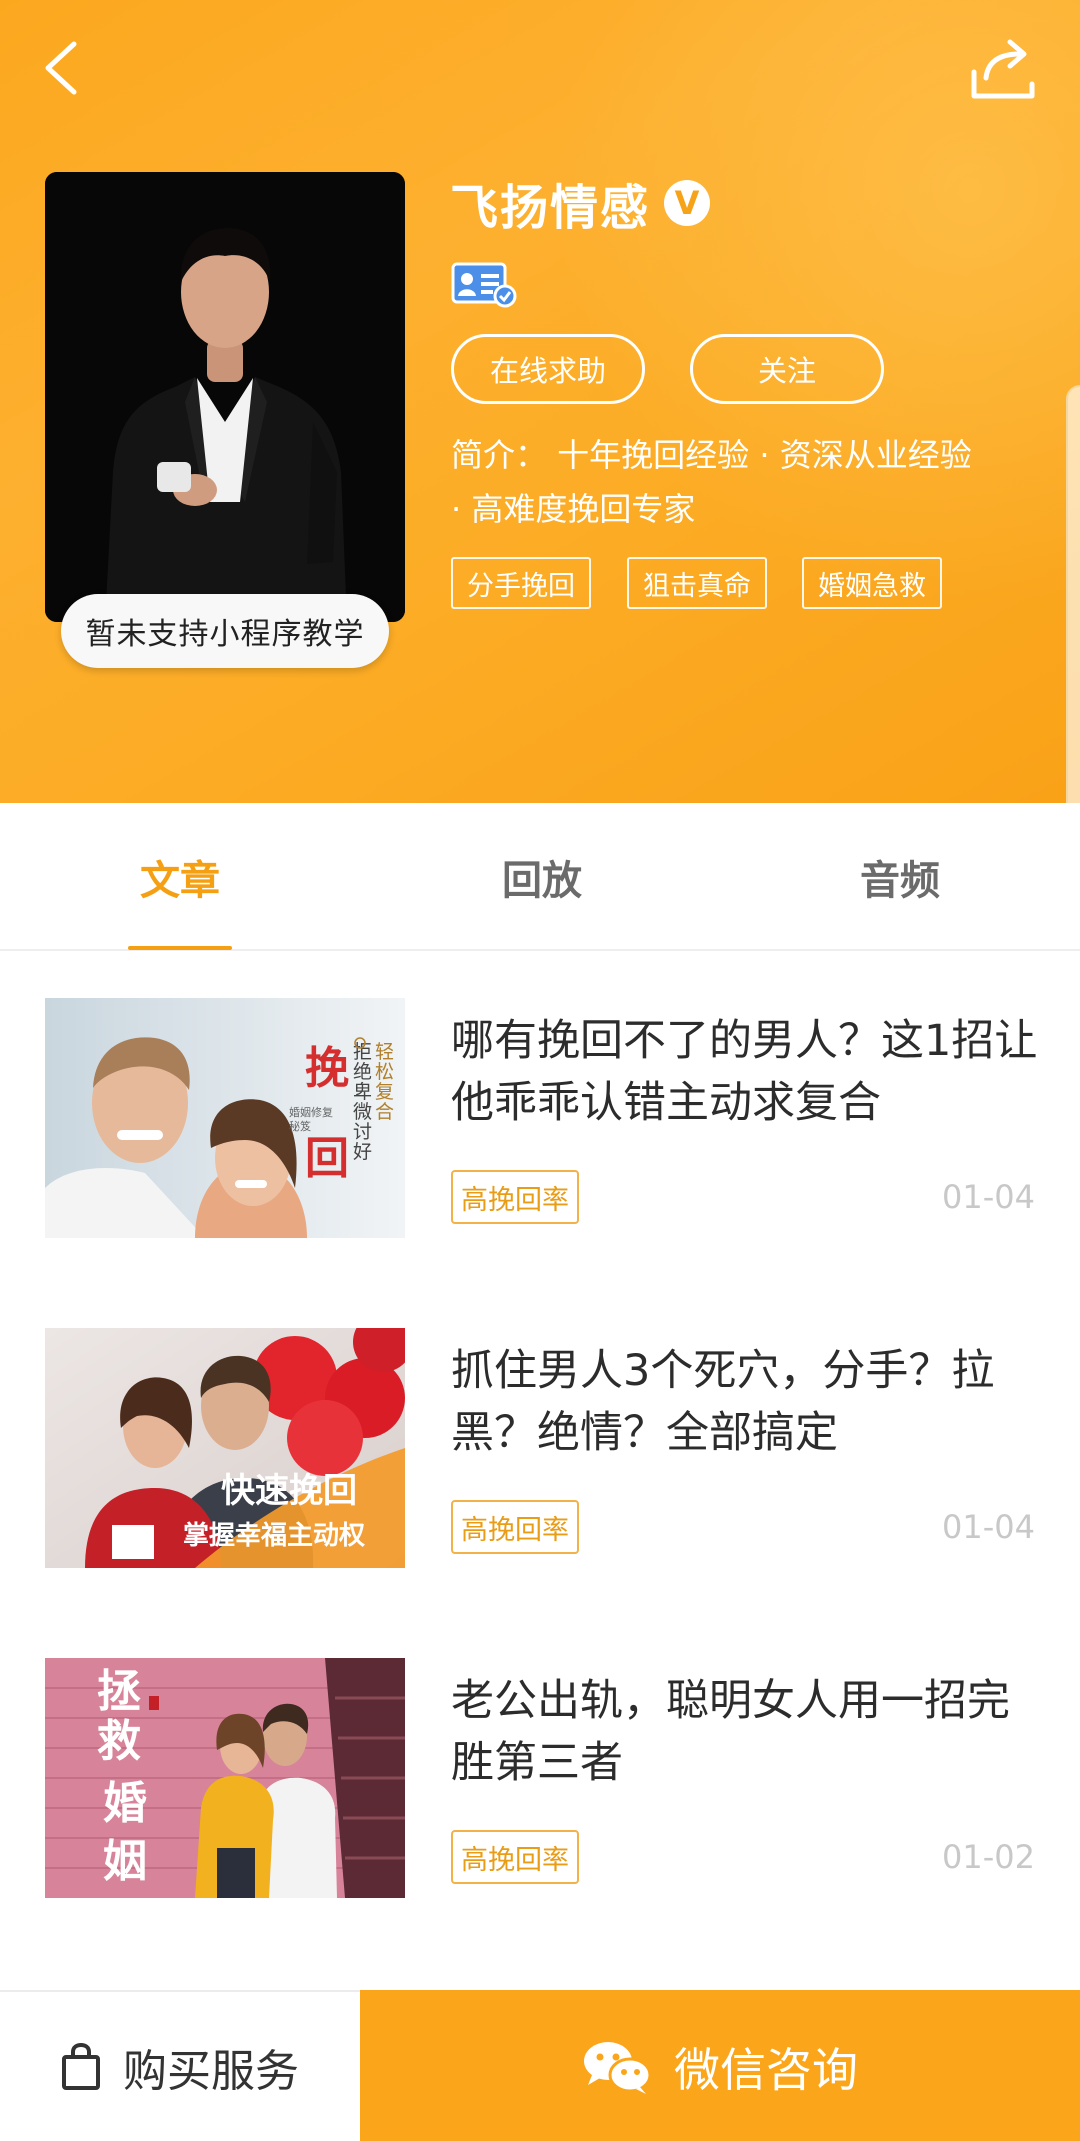 The image size is (1080, 2141). I want to click on svg-text: 微, so click(362, 1112).